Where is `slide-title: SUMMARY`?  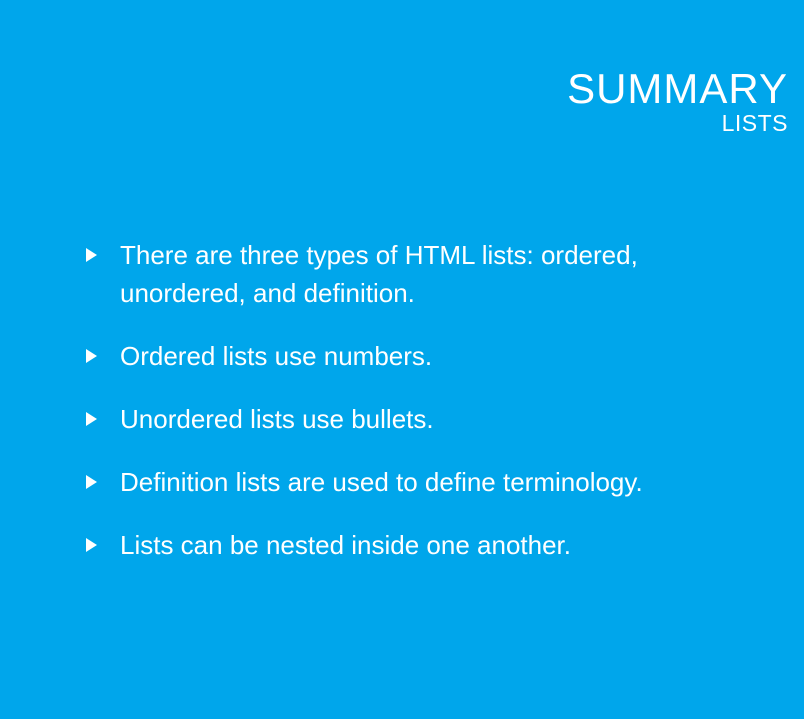 slide-title: SUMMARY is located at coordinates (677, 88).